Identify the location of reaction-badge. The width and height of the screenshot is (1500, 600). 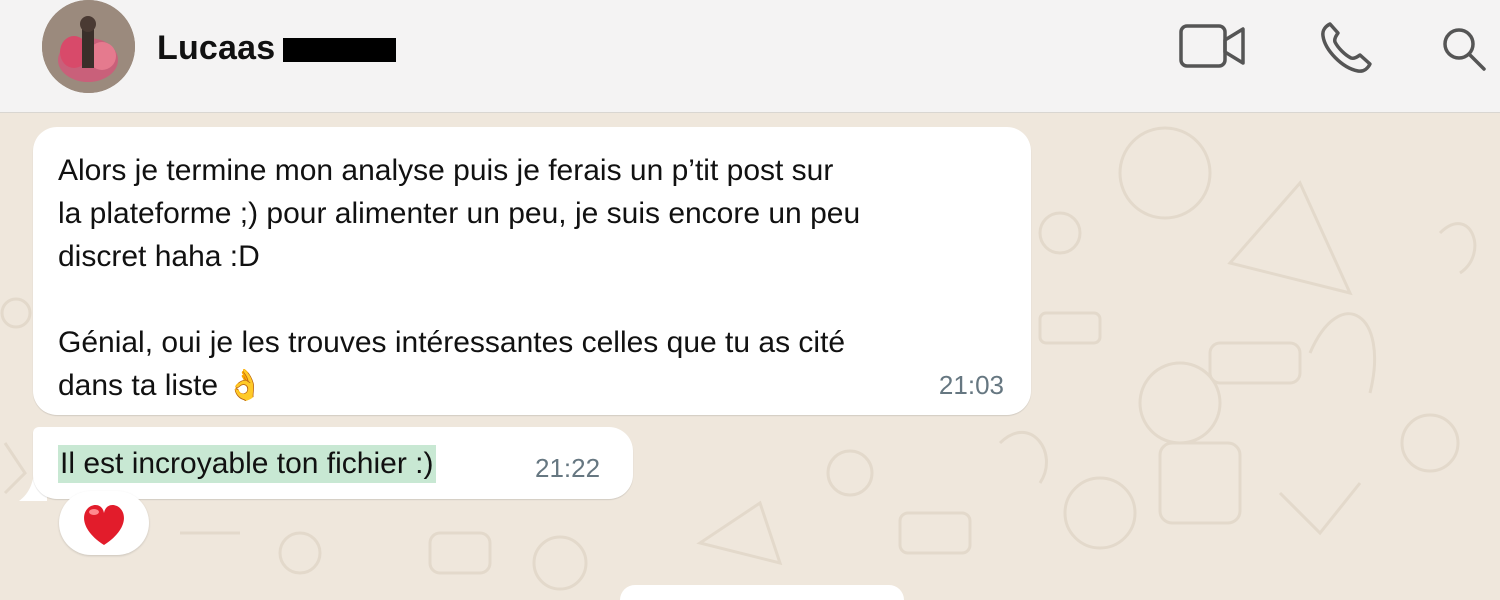
(104, 523).